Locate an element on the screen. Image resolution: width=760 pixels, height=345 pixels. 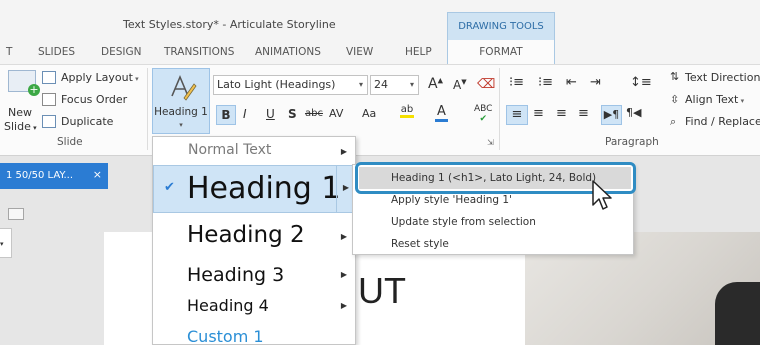
slide-title-text: UT is located at coordinates (382, 291).